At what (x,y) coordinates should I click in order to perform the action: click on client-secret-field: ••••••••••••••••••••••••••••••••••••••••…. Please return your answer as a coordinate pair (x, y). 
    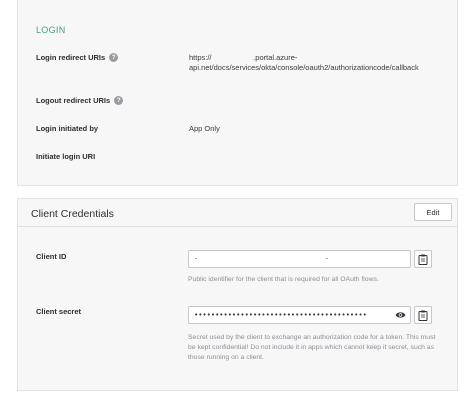
    Looking at the image, I should click on (299, 315).